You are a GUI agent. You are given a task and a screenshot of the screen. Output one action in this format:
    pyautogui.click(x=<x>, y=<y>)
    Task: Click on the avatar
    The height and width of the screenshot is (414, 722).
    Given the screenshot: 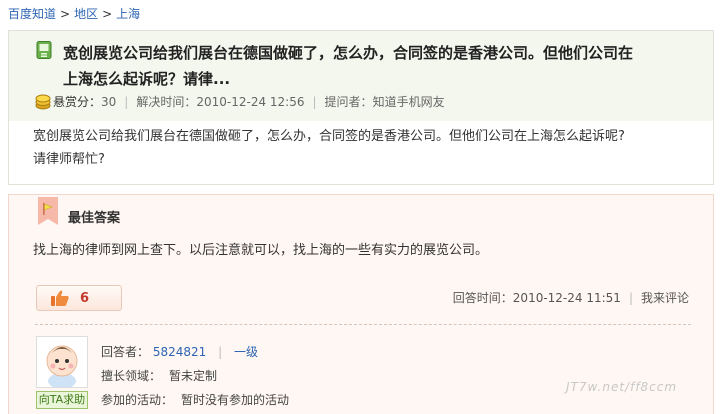 What is the action you would take?
    pyautogui.click(x=62, y=362)
    